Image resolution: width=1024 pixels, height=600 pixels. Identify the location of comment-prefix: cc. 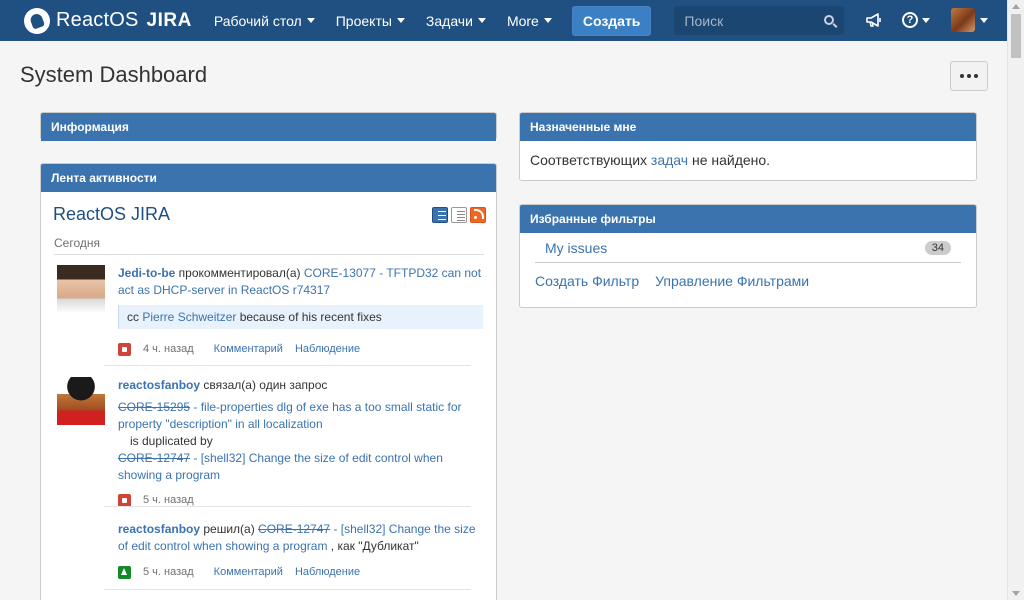
(135, 317).